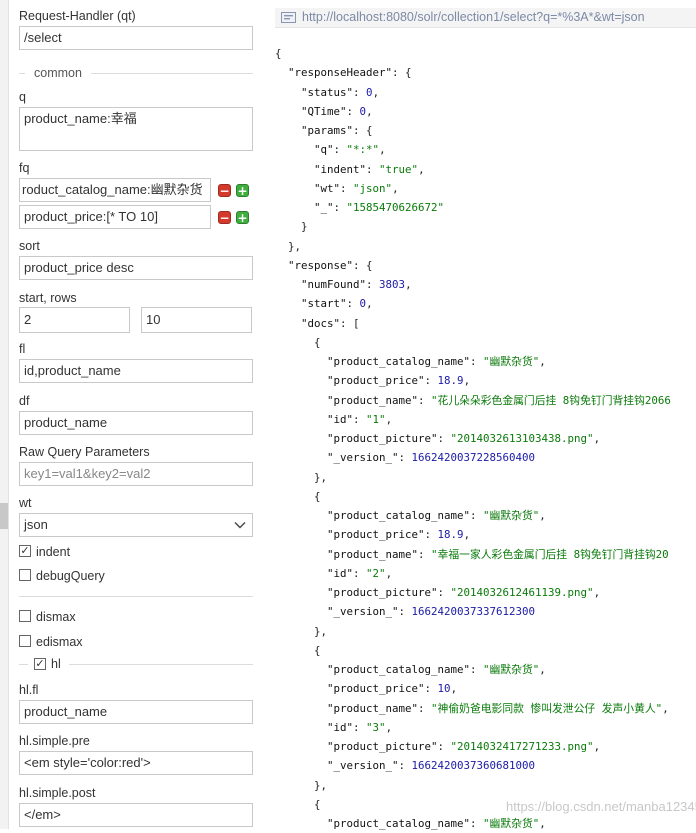 The image size is (696, 833). What do you see at coordinates (136, 474) in the screenshot?
I see `raw-query-input: key1=val1&key2=val2` at bounding box center [136, 474].